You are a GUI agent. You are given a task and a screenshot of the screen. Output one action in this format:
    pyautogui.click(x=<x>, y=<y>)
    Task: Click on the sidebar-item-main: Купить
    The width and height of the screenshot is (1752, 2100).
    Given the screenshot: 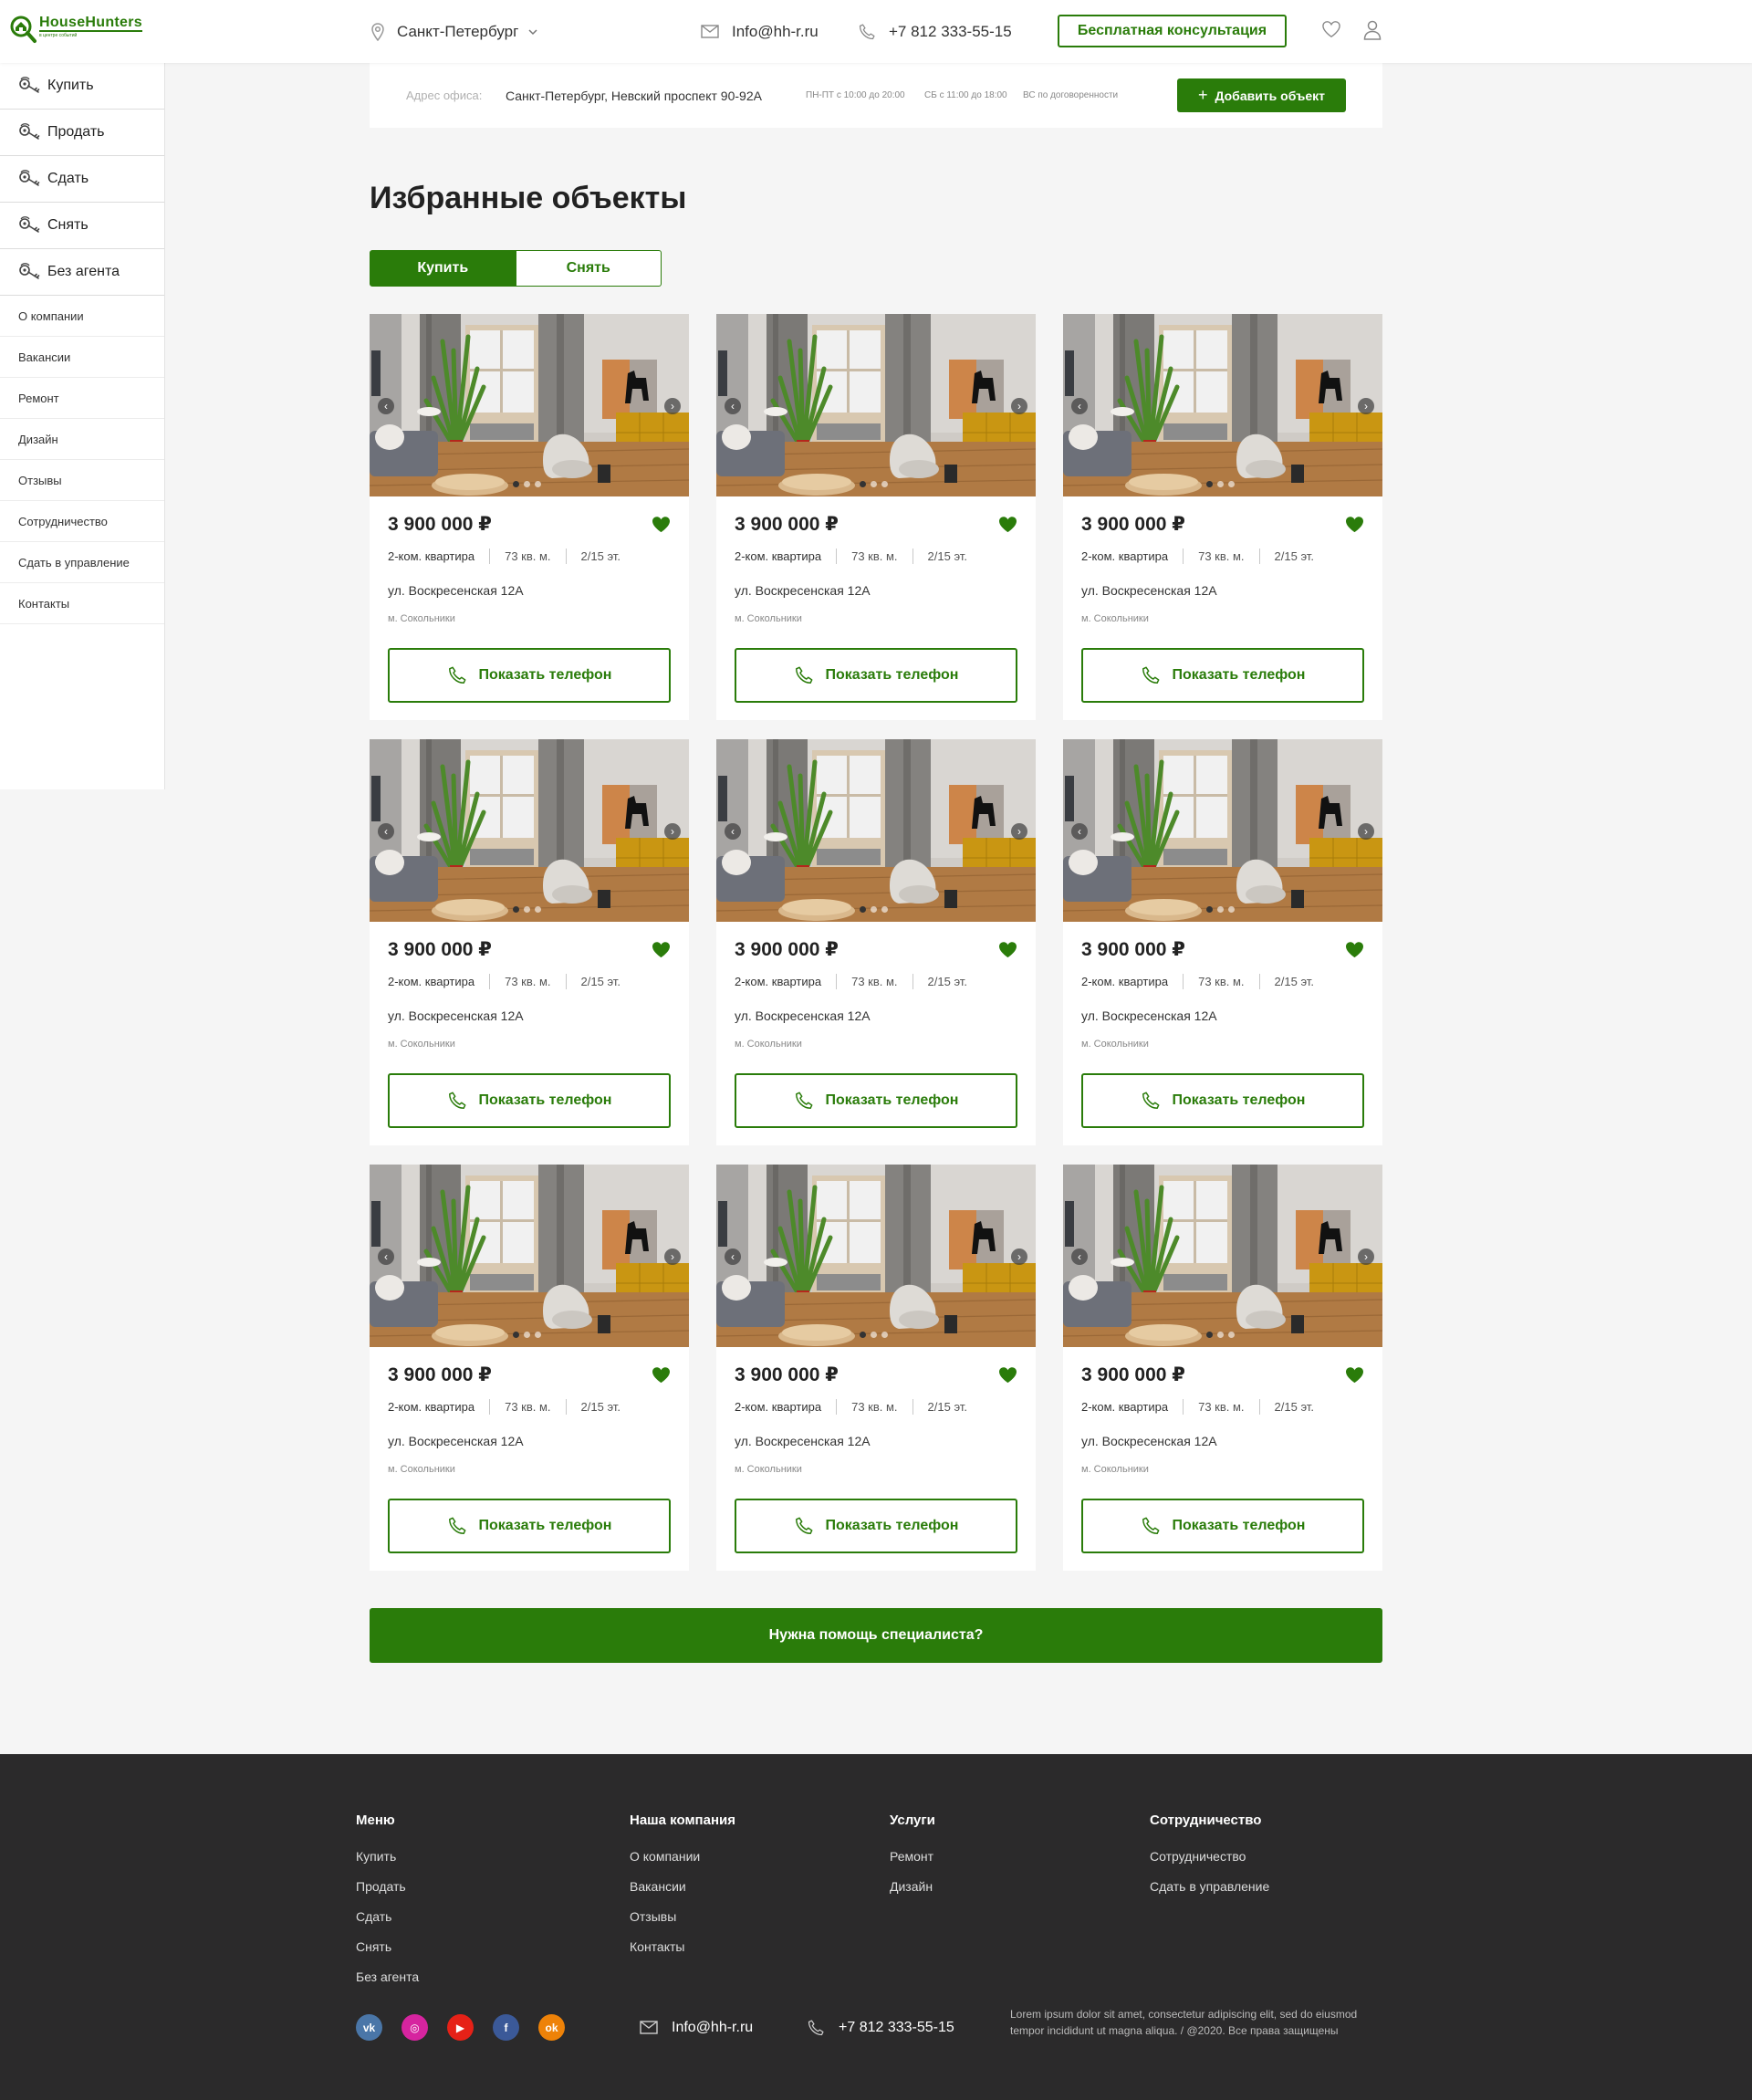 What is the action you would take?
    pyautogui.click(x=82, y=86)
    